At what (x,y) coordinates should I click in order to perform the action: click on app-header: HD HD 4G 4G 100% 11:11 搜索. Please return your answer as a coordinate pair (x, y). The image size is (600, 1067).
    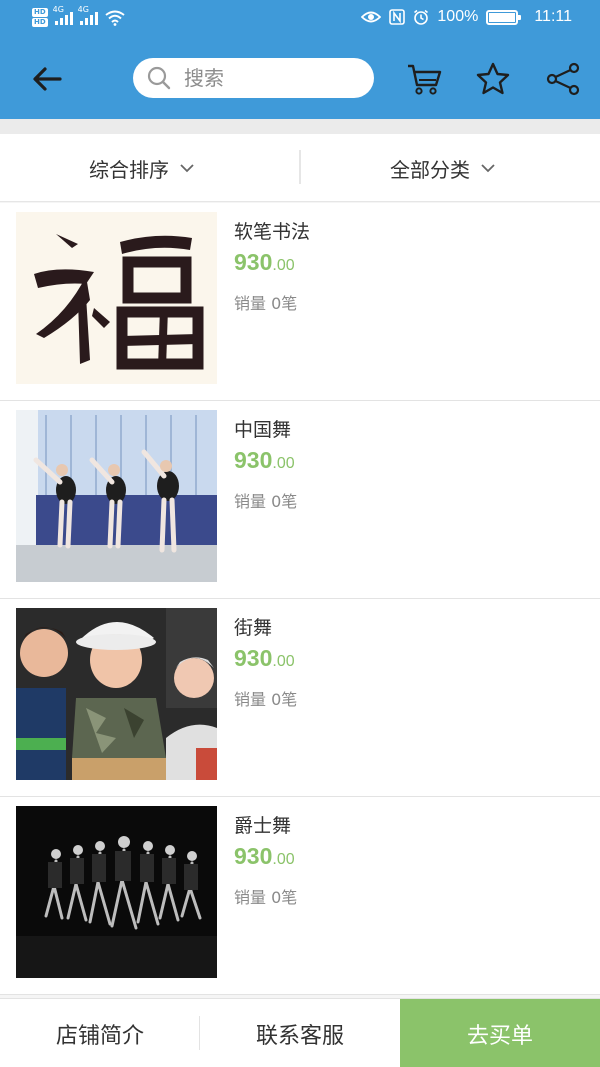
    Looking at the image, I should click on (300, 59).